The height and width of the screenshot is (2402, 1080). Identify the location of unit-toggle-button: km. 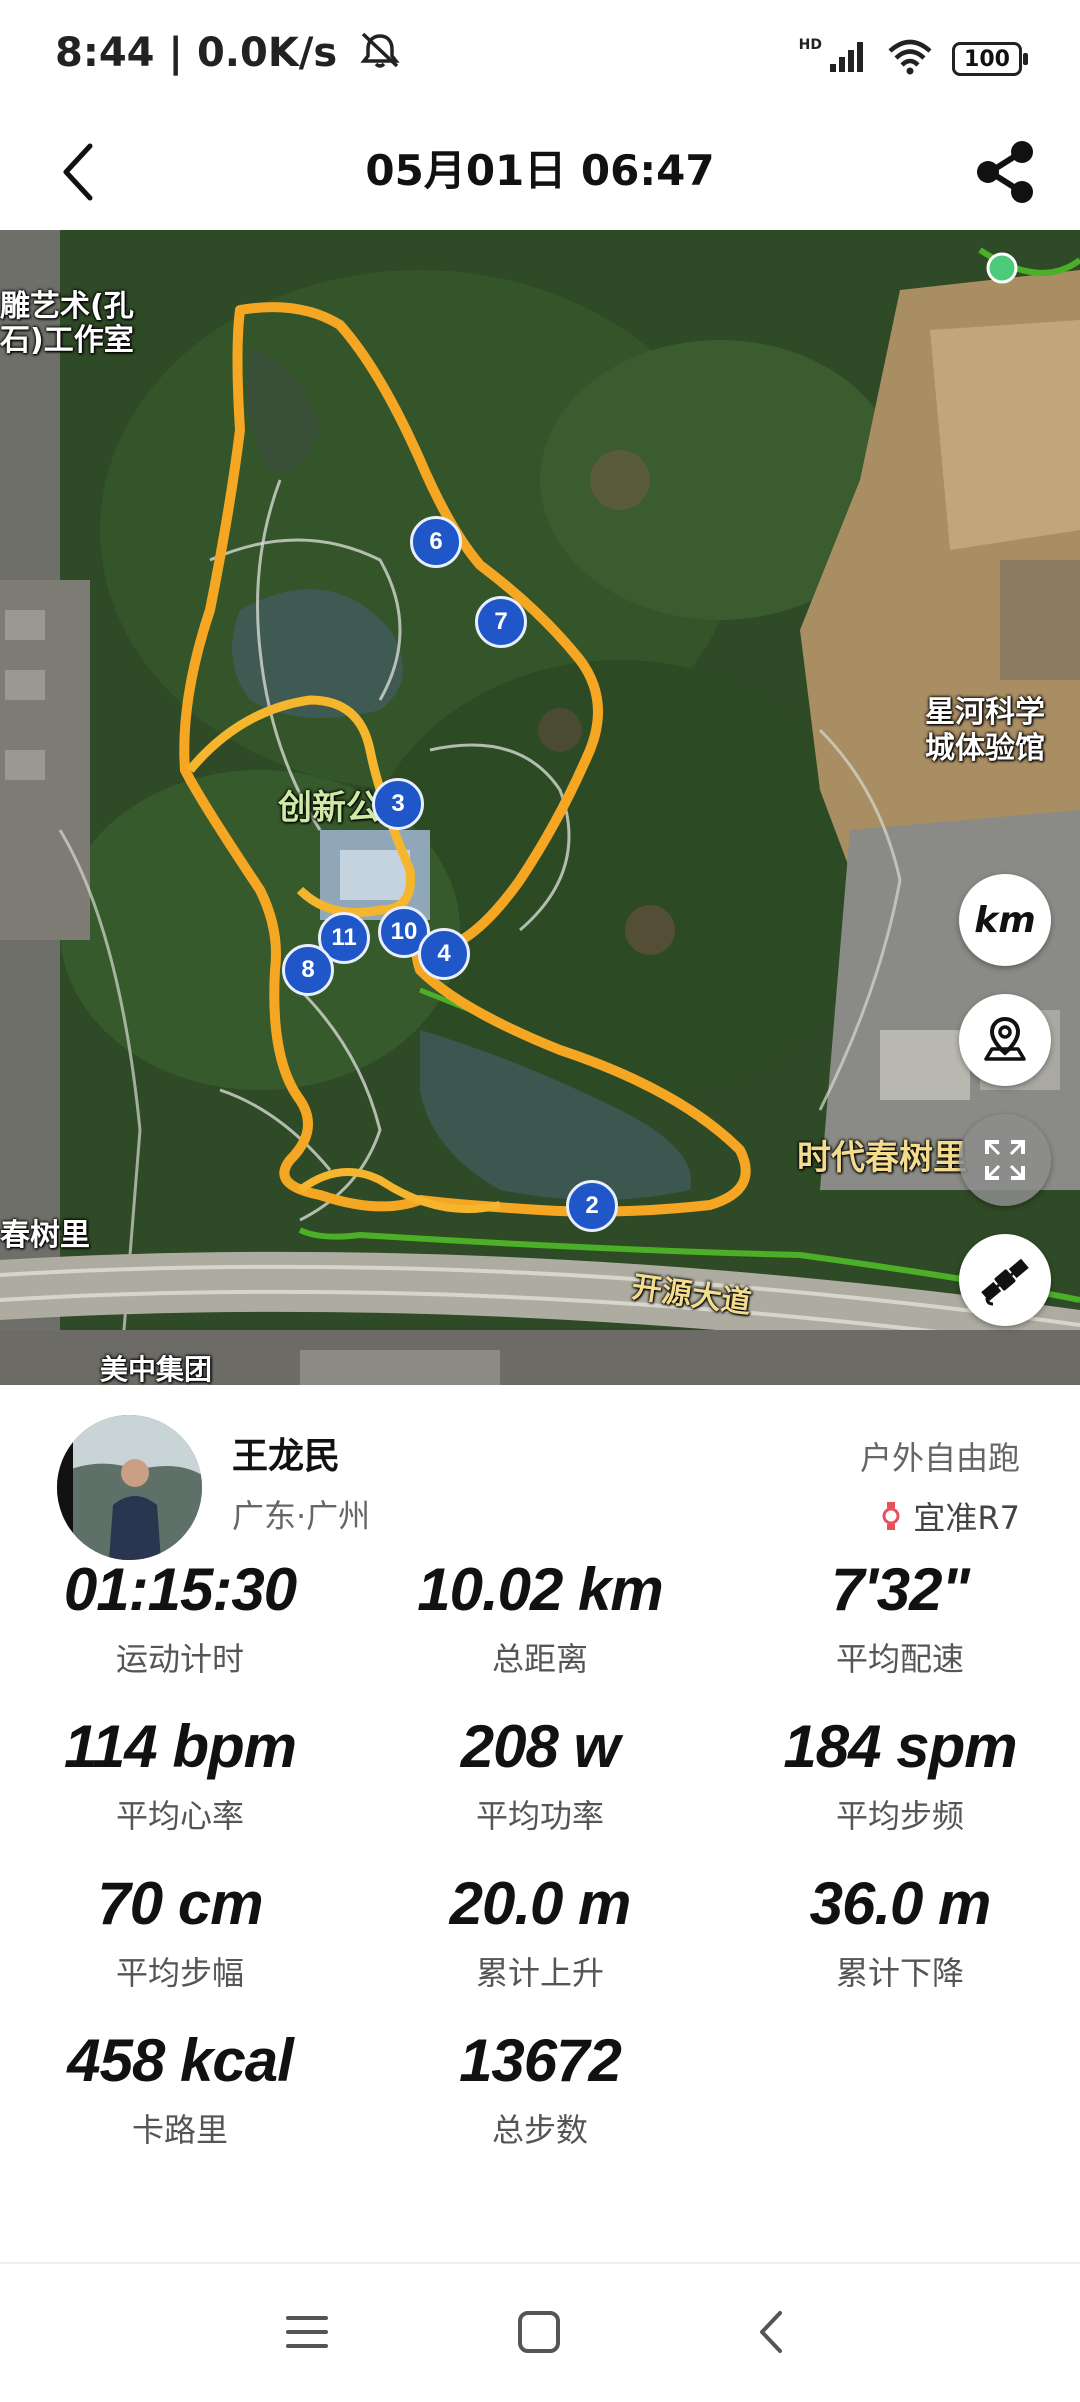
(1005, 920).